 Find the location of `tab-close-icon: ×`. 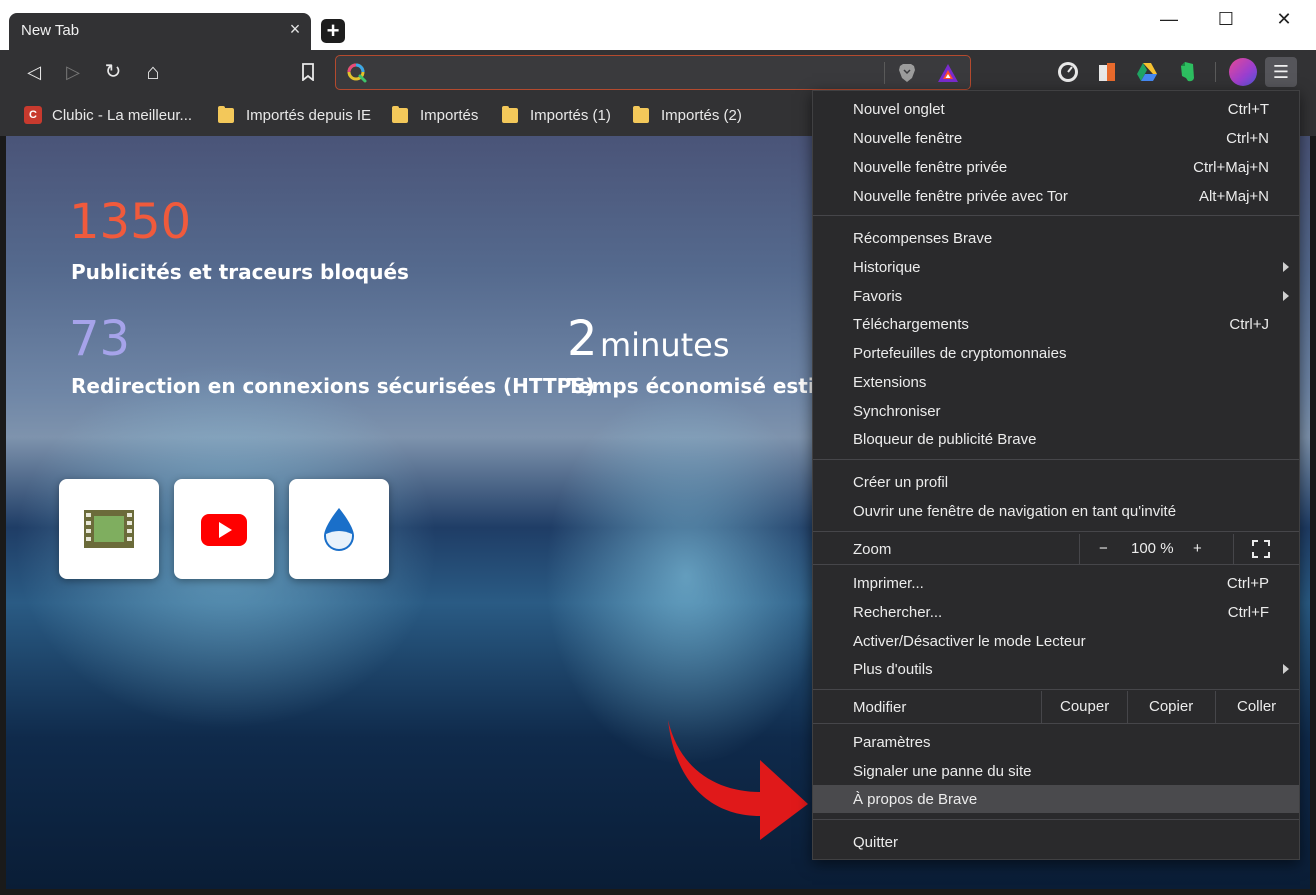

tab-close-icon: × is located at coordinates (295, 29).